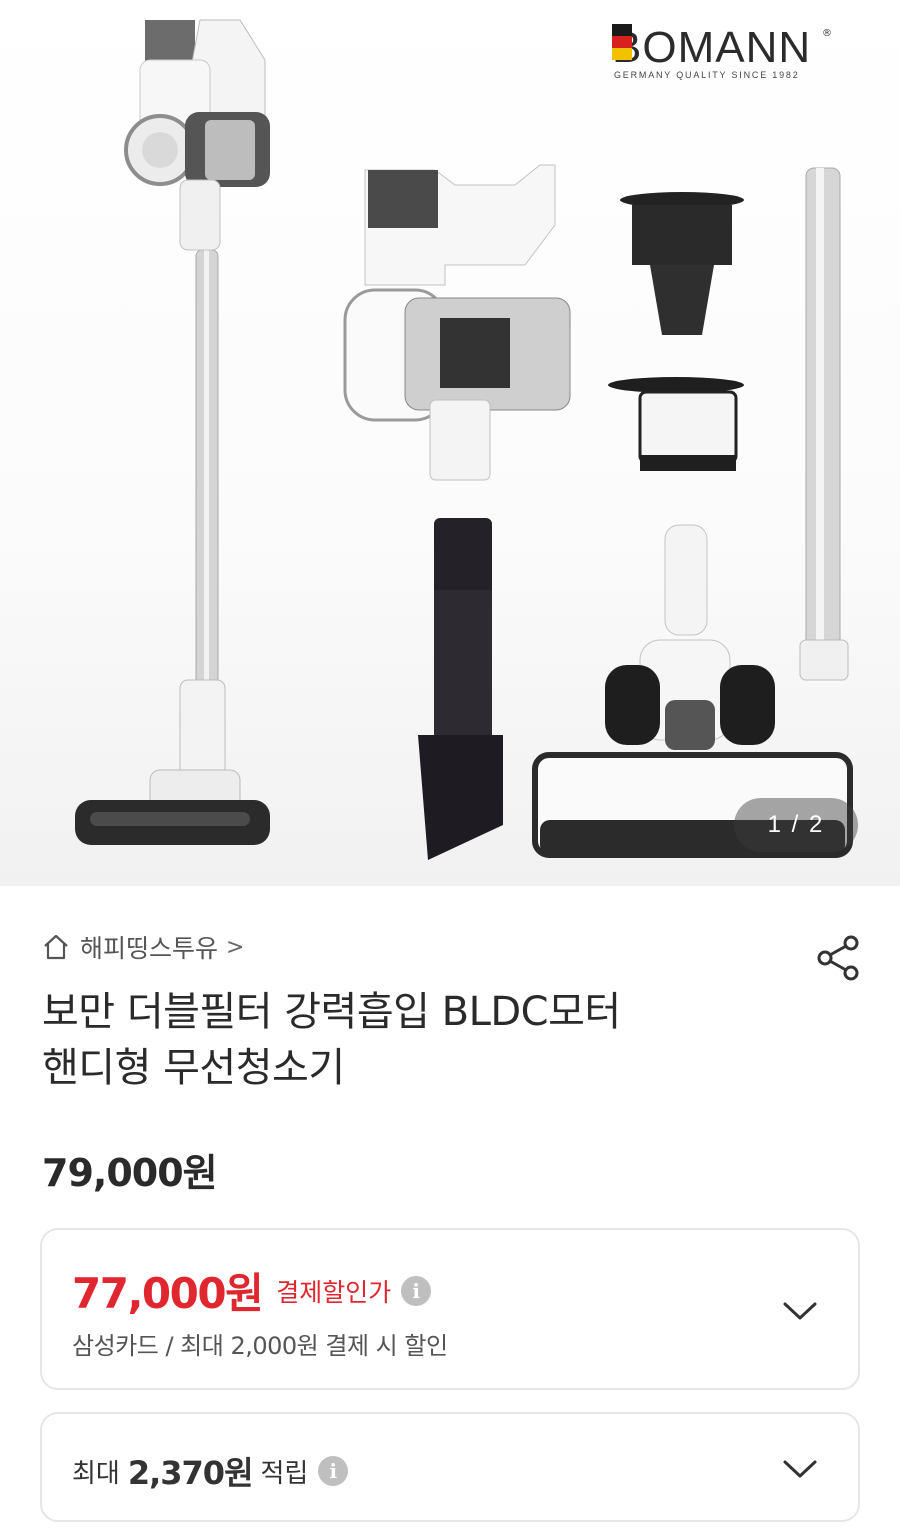  I want to click on store-link: 해피띵스투유 >, so click(143, 947).